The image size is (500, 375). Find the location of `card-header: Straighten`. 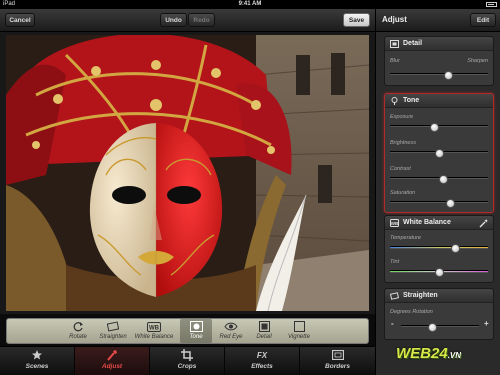

card-header: Straighten is located at coordinates (439, 296).